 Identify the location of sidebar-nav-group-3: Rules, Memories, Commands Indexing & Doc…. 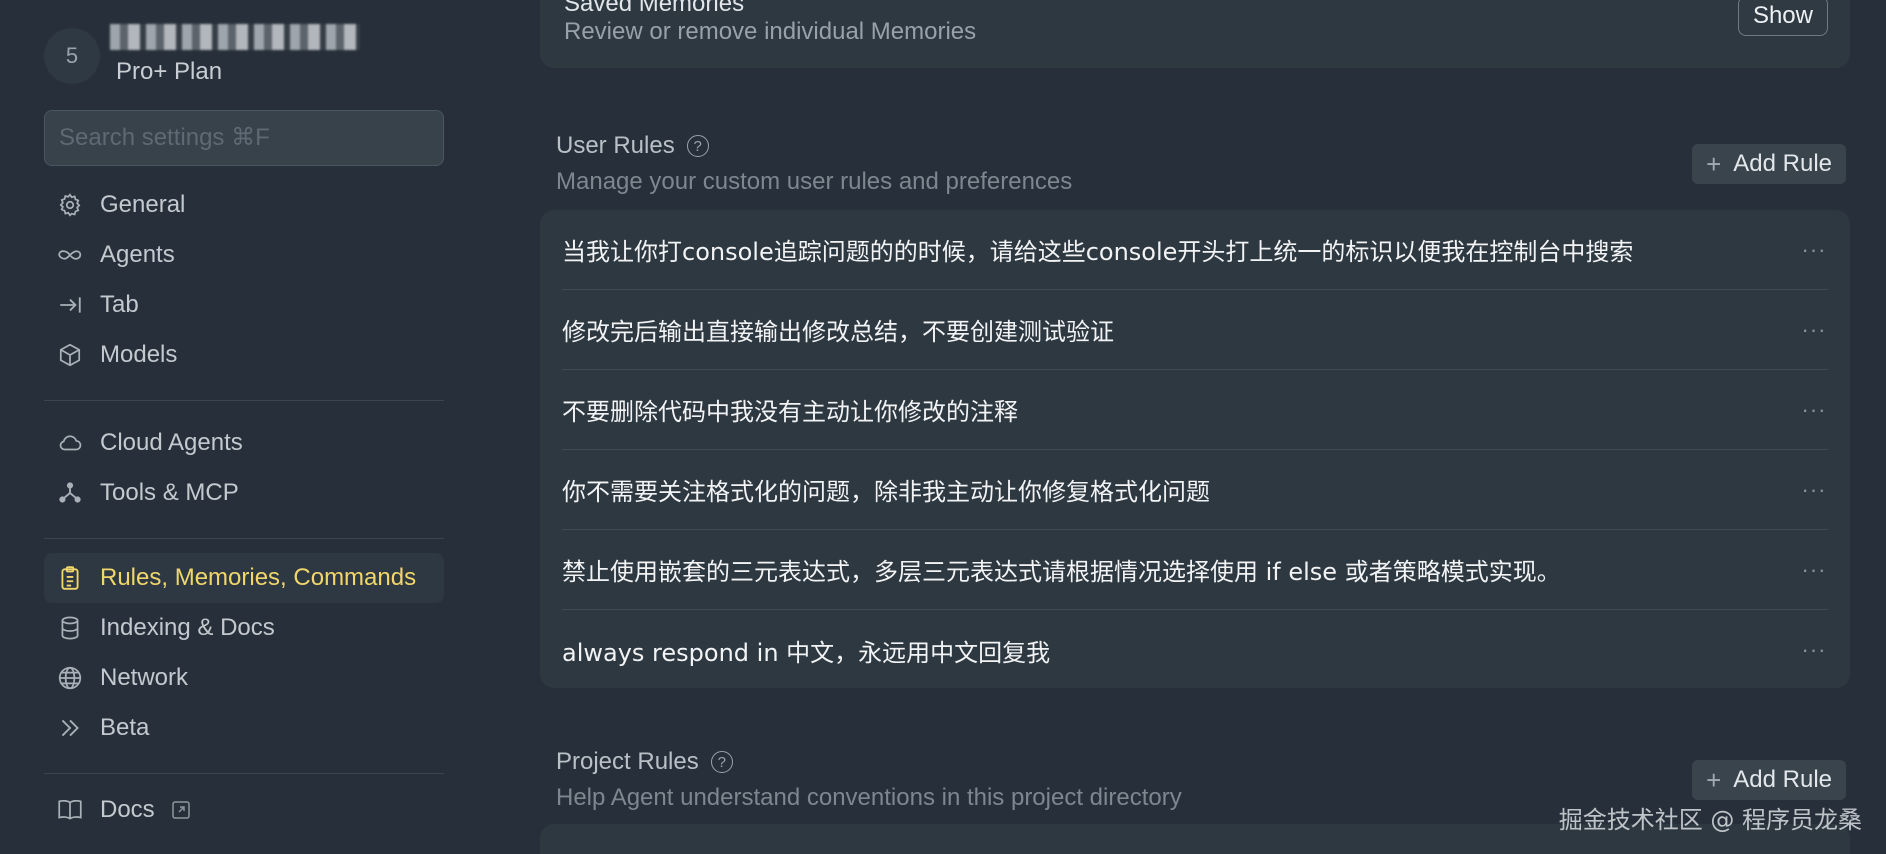
(244, 673).